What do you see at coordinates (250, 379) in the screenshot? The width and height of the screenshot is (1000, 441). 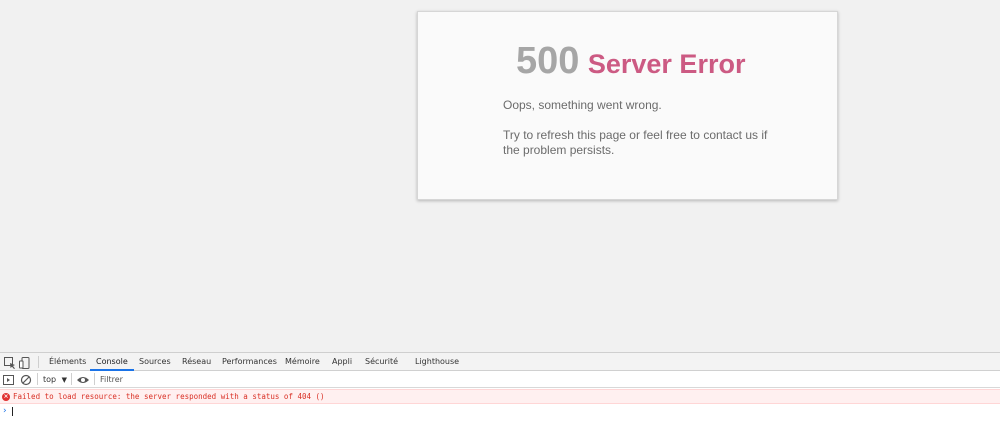 I see `console-filter-input` at bounding box center [250, 379].